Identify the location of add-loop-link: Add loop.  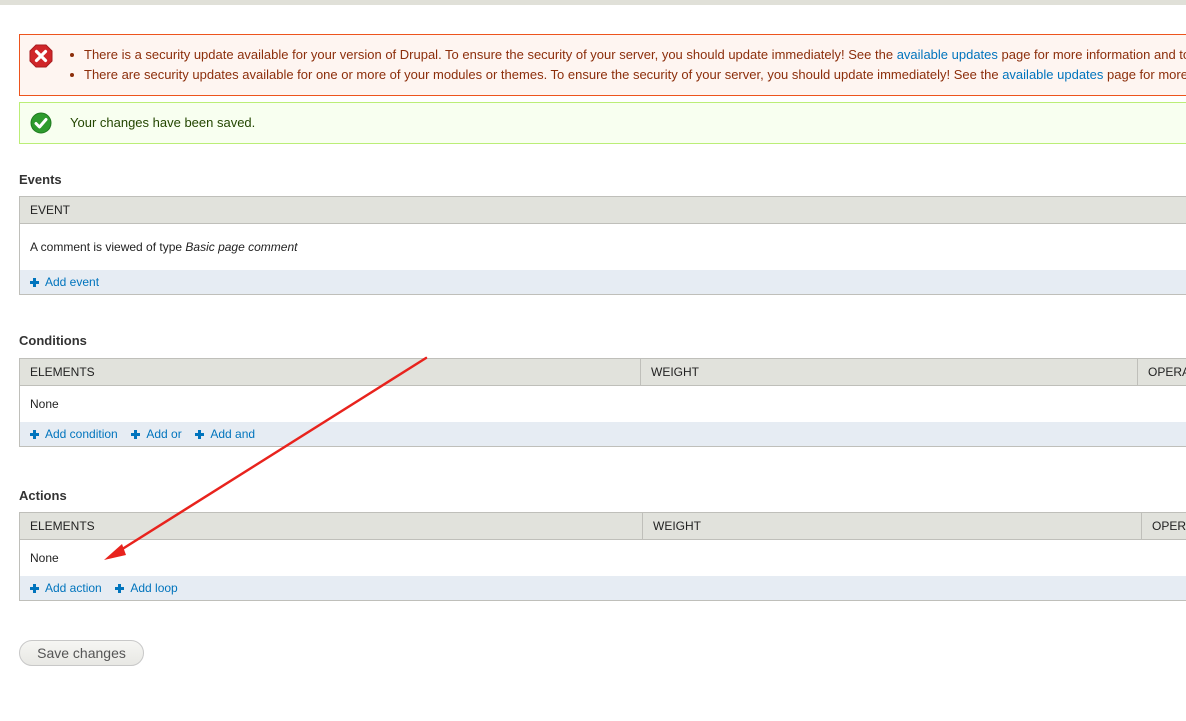
(146, 588).